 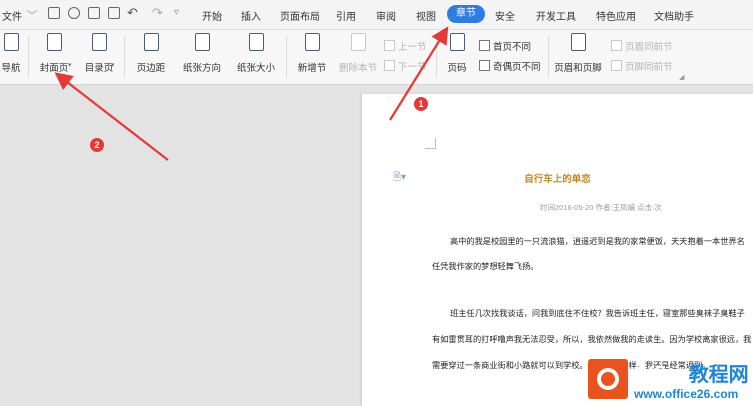 What do you see at coordinates (601, 207) in the screenshot?
I see `document-meta: 时间2016-05-20 作者:王凤编 点击:次` at bounding box center [601, 207].